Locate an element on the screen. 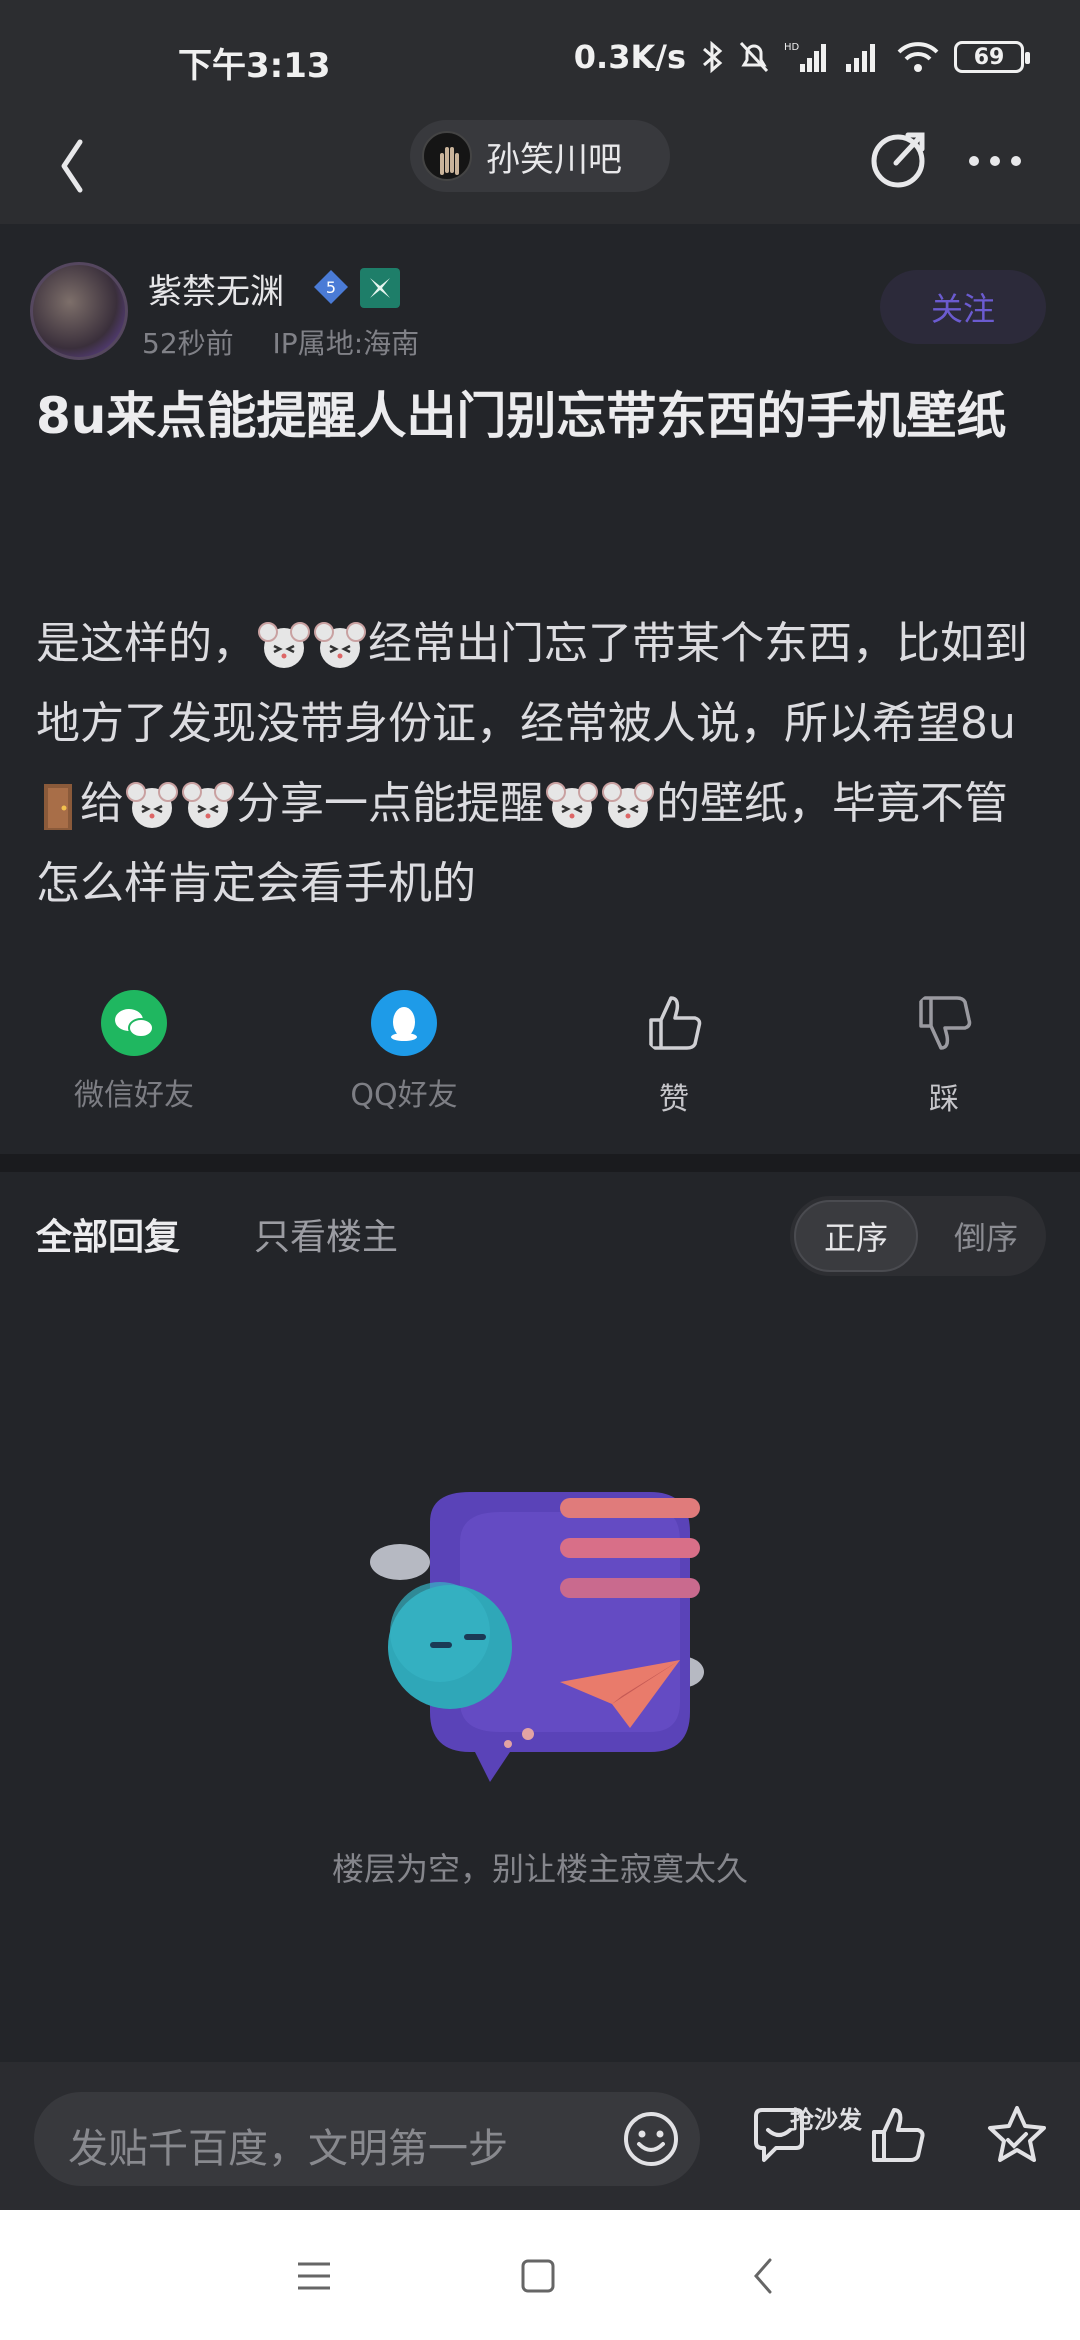 The height and width of the screenshot is (2340, 1080). bluetooth-icon is located at coordinates (713, 57).